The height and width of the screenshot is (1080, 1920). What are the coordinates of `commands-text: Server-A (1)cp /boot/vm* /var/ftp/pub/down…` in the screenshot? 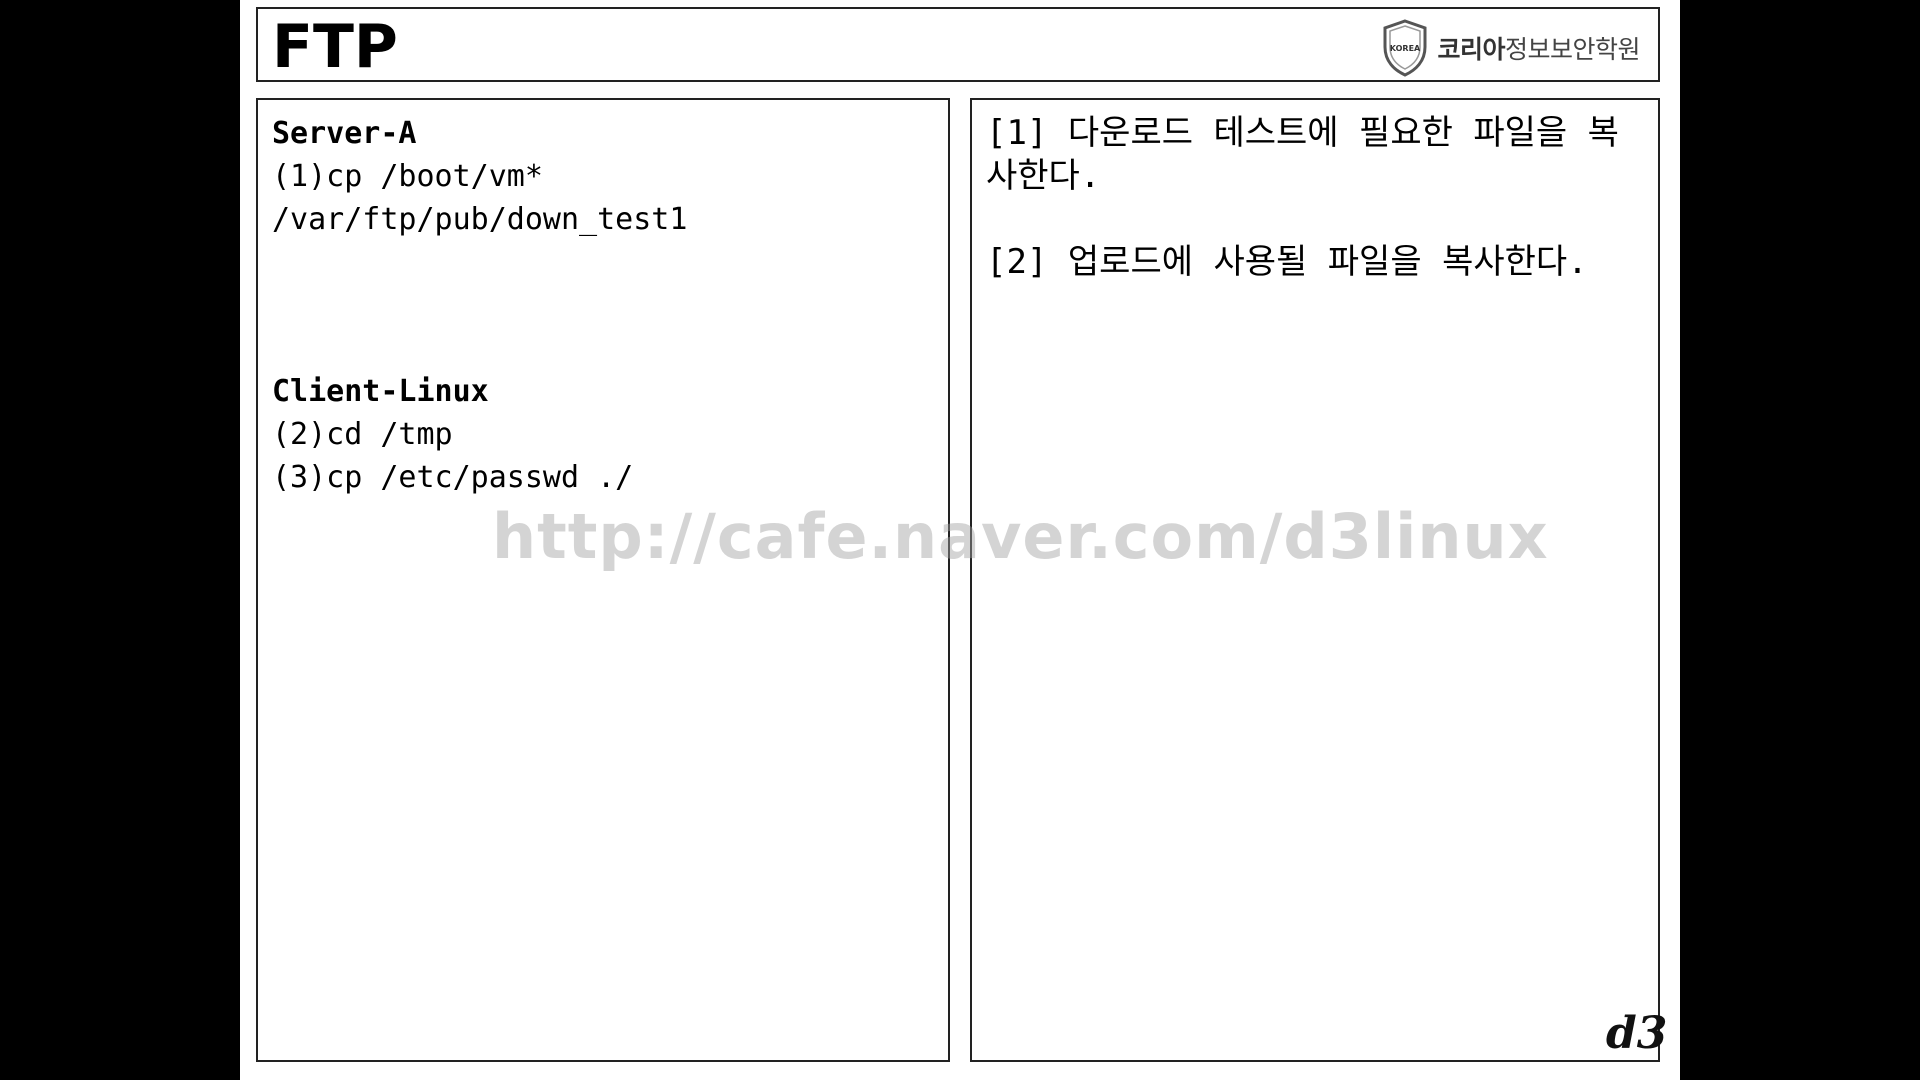 It's located at (602, 305).